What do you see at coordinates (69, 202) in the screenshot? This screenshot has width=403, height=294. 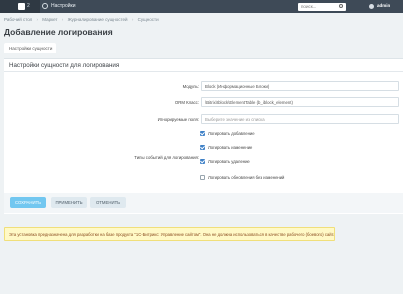 I see `apply-button: ПРИМЕНИТЬ` at bounding box center [69, 202].